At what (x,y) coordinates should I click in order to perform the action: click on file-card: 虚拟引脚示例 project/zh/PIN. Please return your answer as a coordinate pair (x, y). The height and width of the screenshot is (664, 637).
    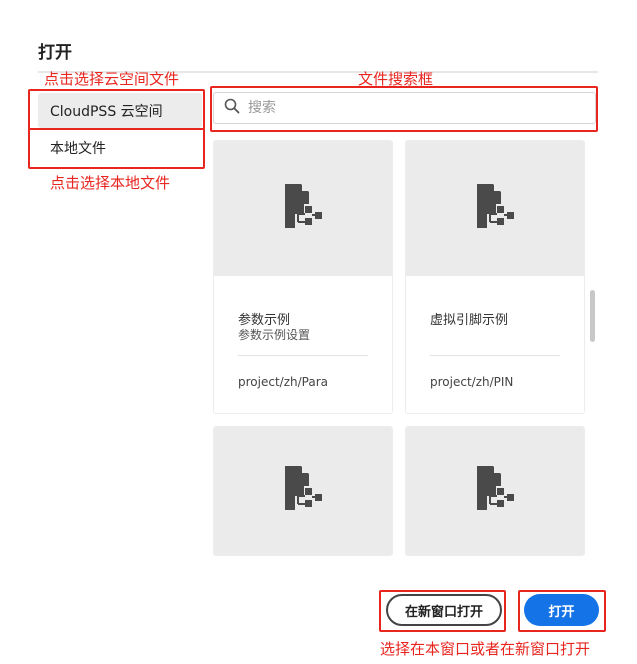
    Looking at the image, I should click on (495, 277).